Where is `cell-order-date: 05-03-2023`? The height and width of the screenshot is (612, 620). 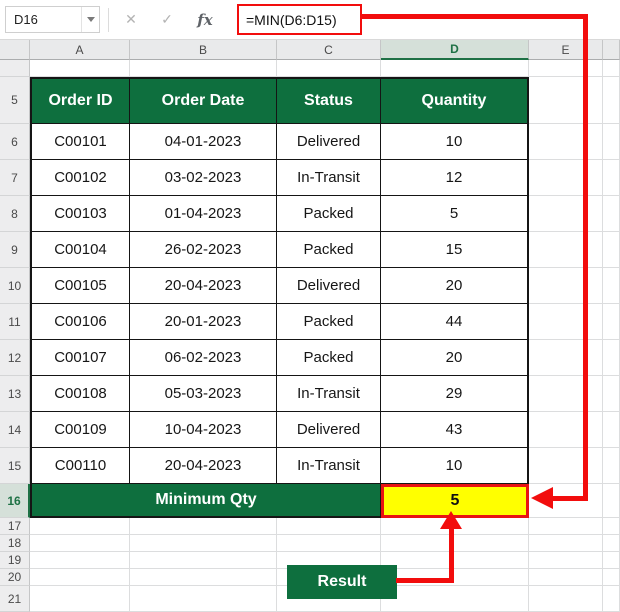
cell-order-date: 05-03-2023 is located at coordinates (203, 394).